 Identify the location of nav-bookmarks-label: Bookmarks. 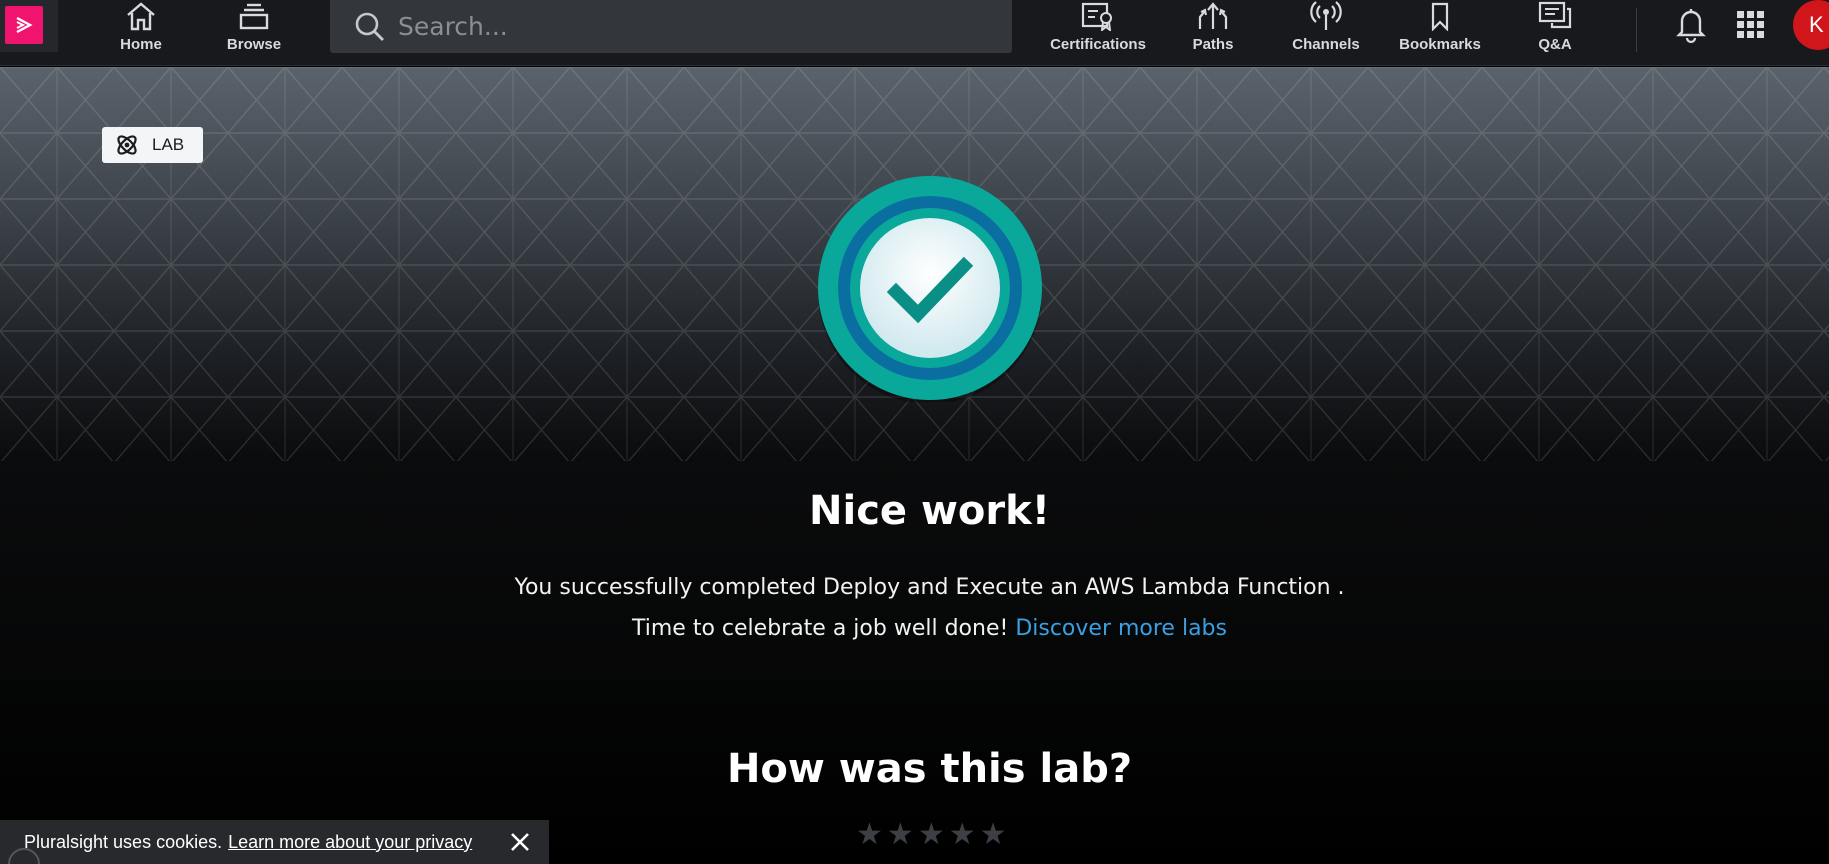
(1440, 44).